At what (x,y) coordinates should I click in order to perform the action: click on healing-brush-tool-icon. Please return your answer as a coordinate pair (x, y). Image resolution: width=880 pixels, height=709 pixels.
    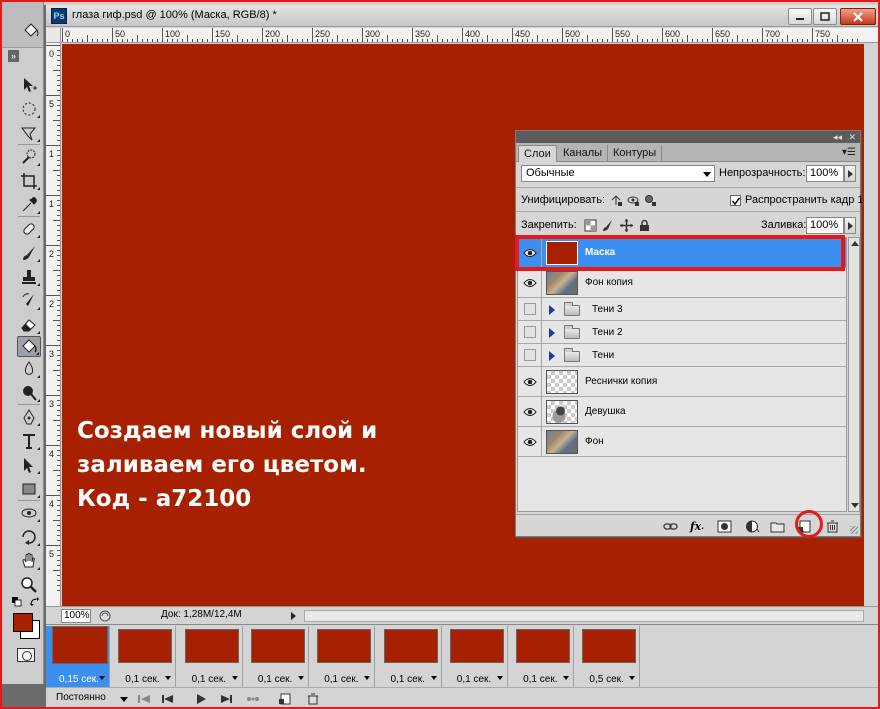
    Looking at the image, I should click on (29, 228).